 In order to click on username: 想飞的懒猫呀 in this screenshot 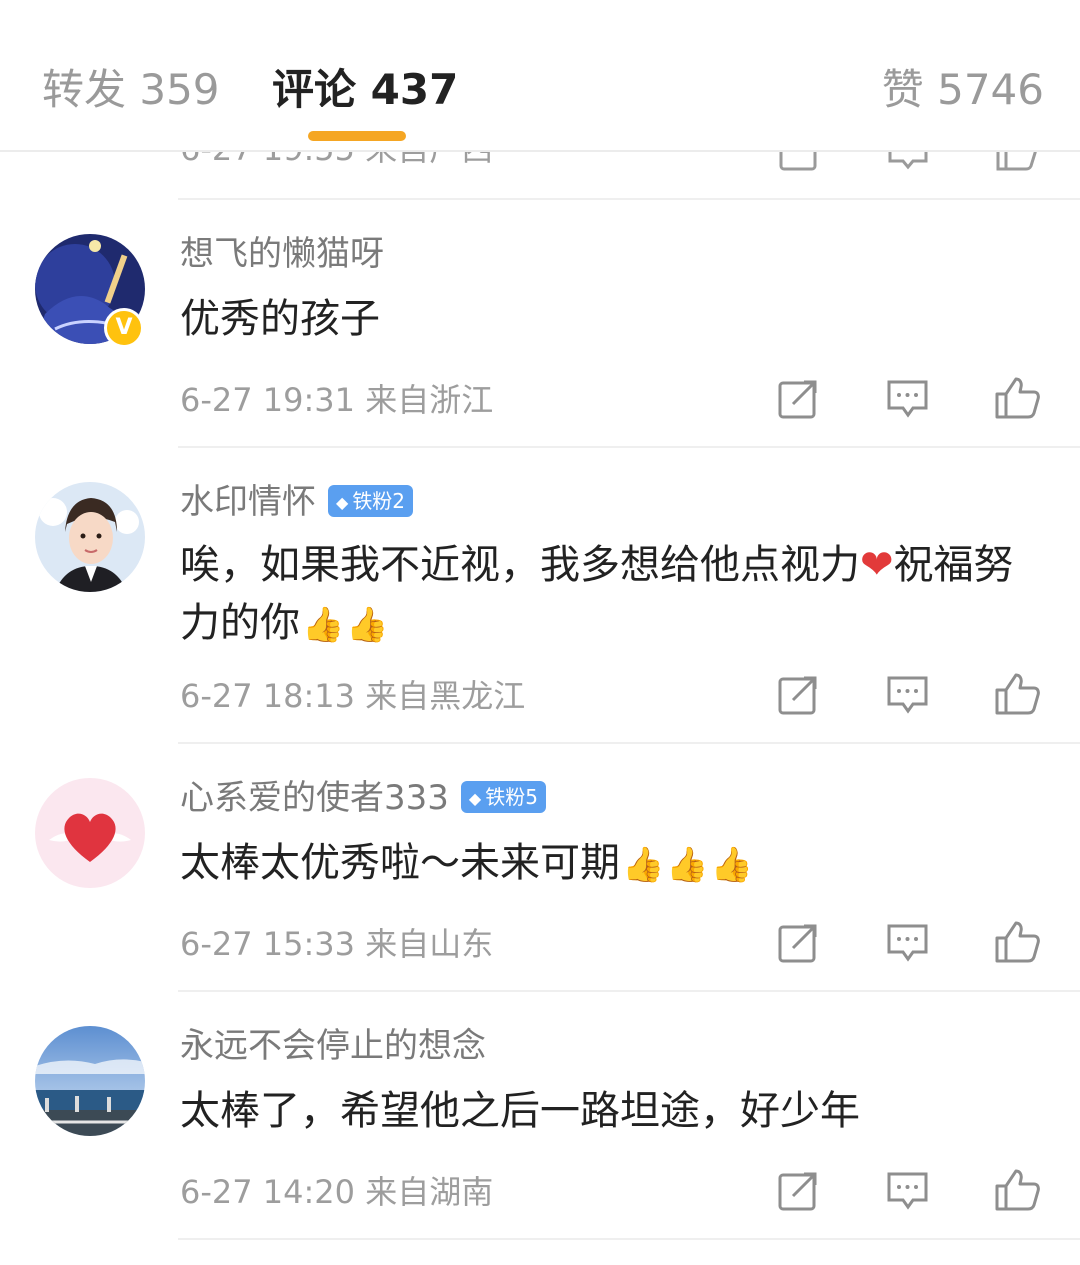, I will do `click(282, 254)`.